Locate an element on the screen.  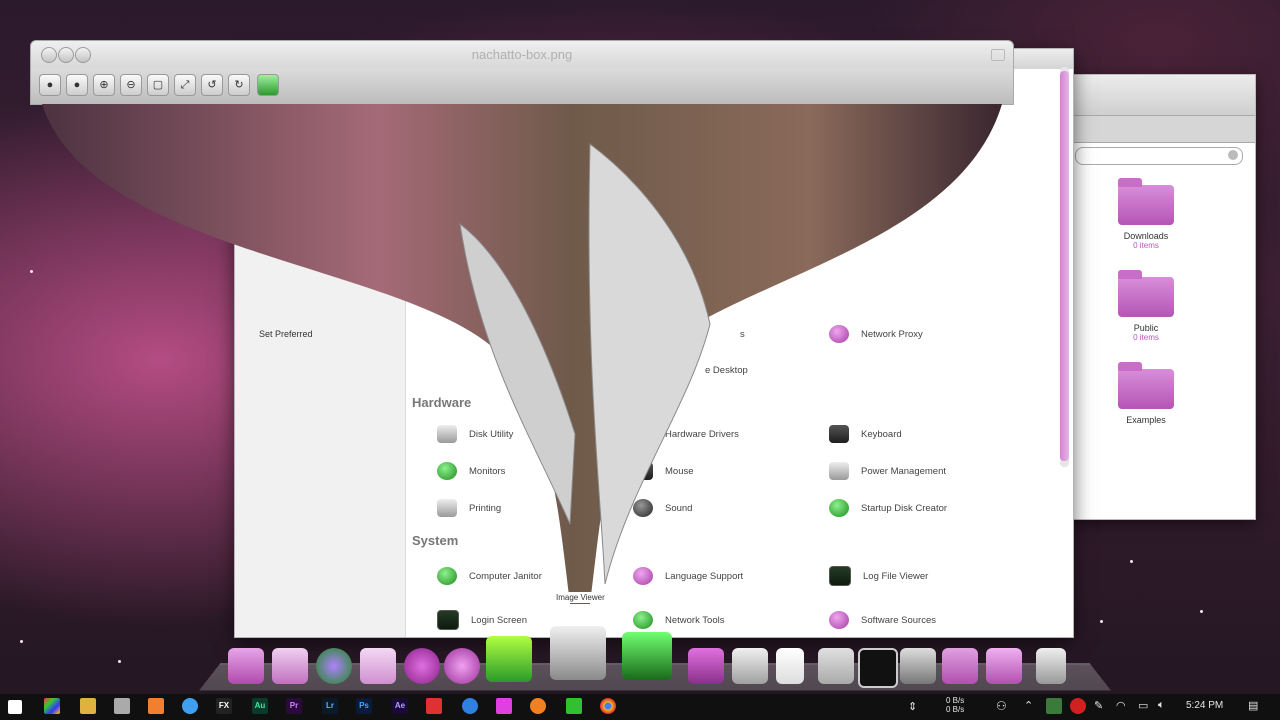
calculator-icon is located at coordinates (836, 666).